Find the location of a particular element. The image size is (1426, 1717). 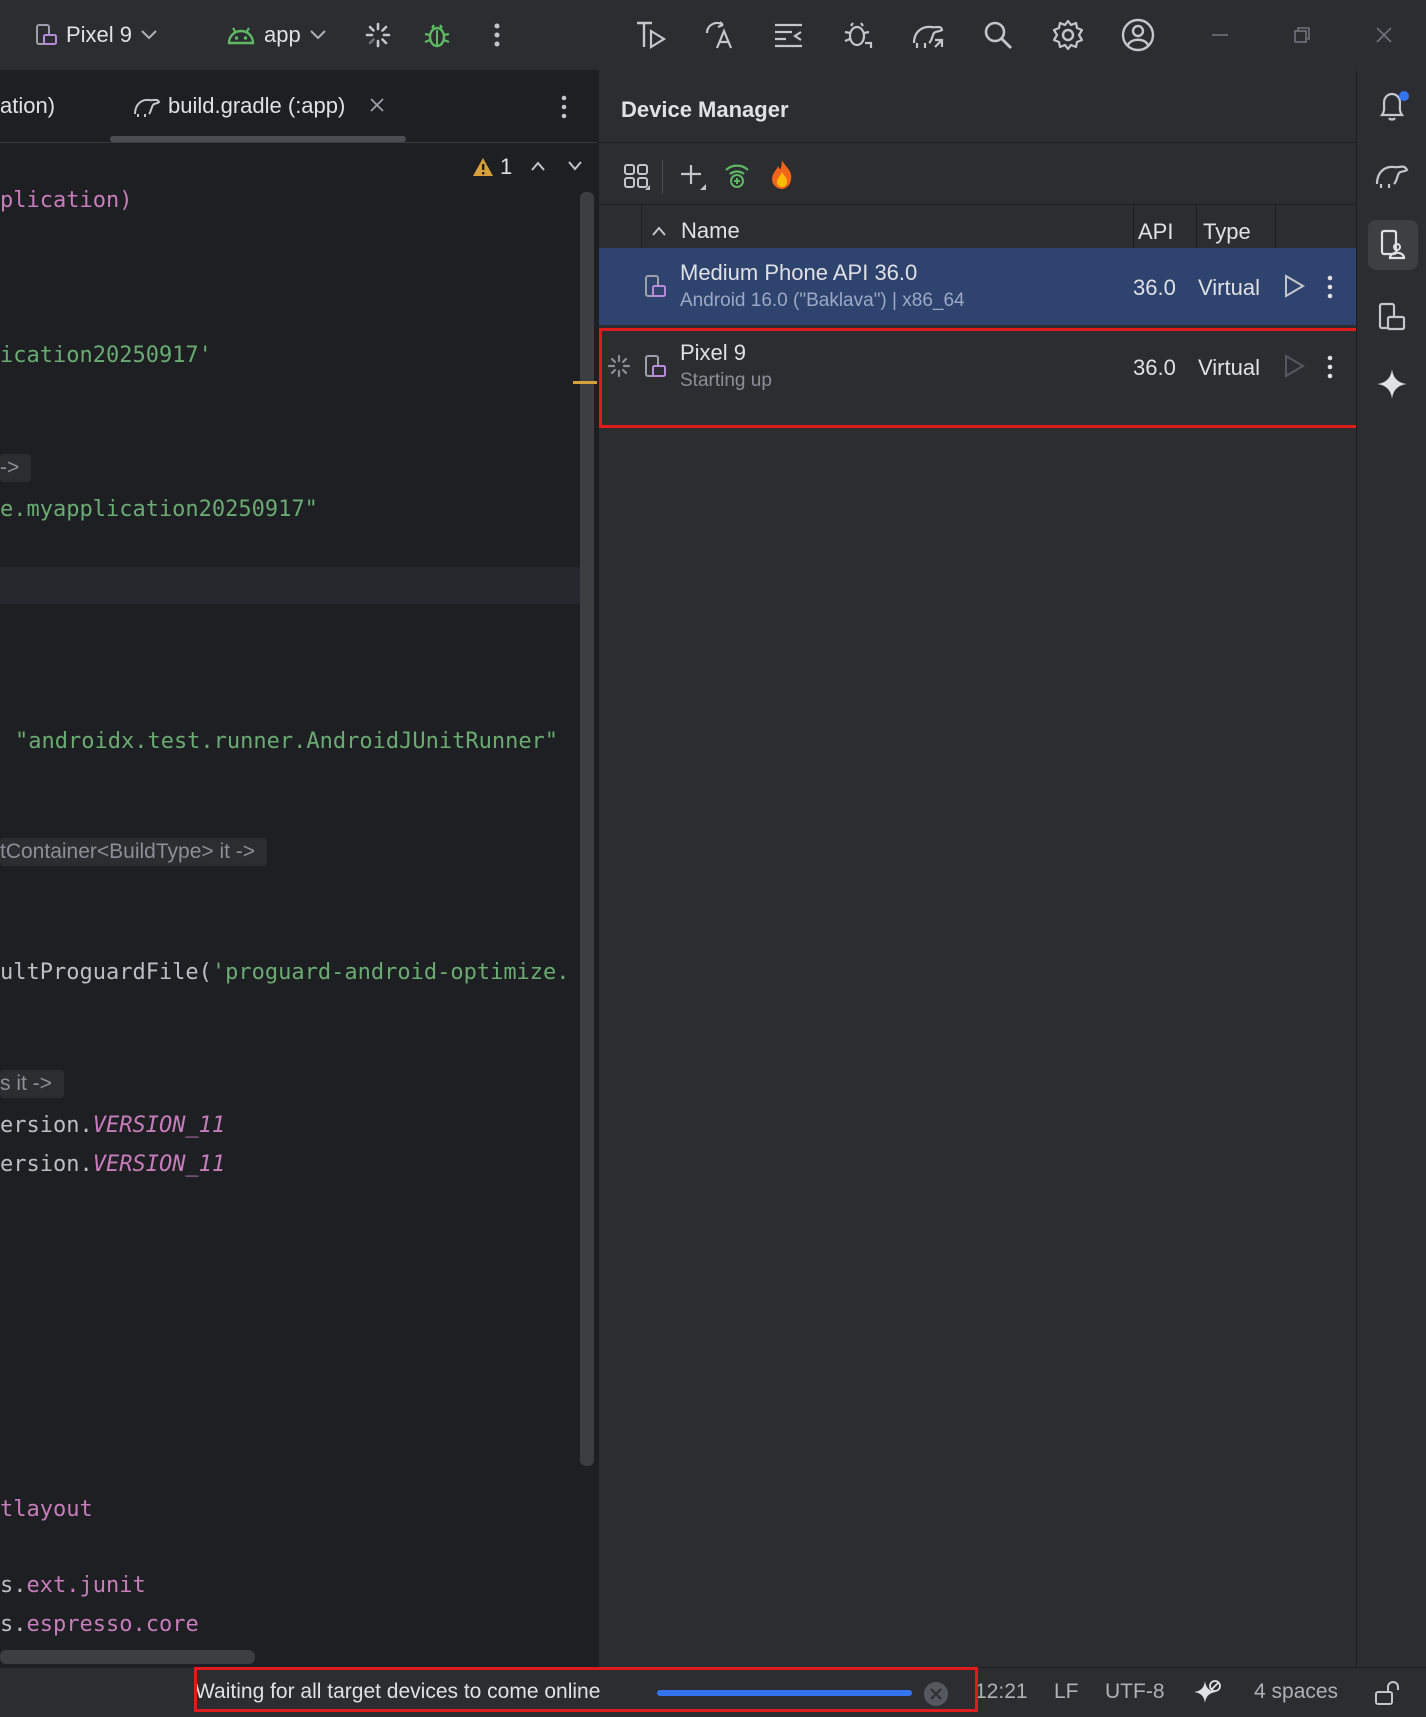

device-manager-tool-icon is located at coordinates (1393, 245).